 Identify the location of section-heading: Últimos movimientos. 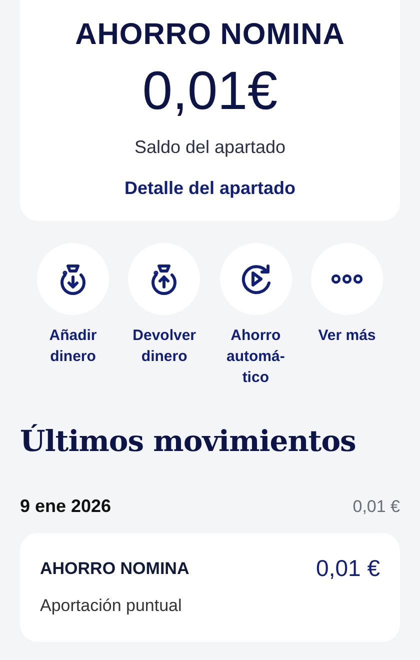
(188, 441).